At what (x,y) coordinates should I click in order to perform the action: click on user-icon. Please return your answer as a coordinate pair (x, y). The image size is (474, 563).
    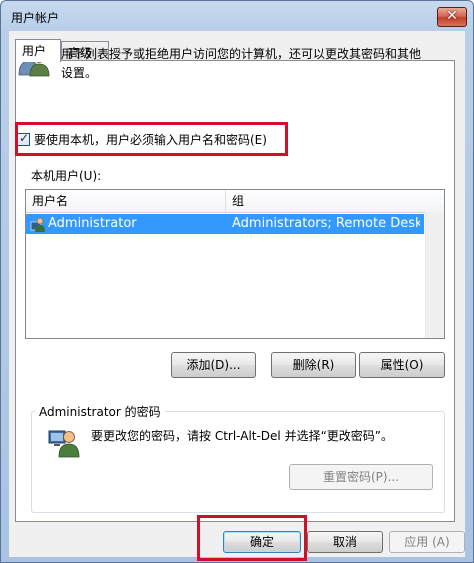
    Looking at the image, I should click on (37, 224).